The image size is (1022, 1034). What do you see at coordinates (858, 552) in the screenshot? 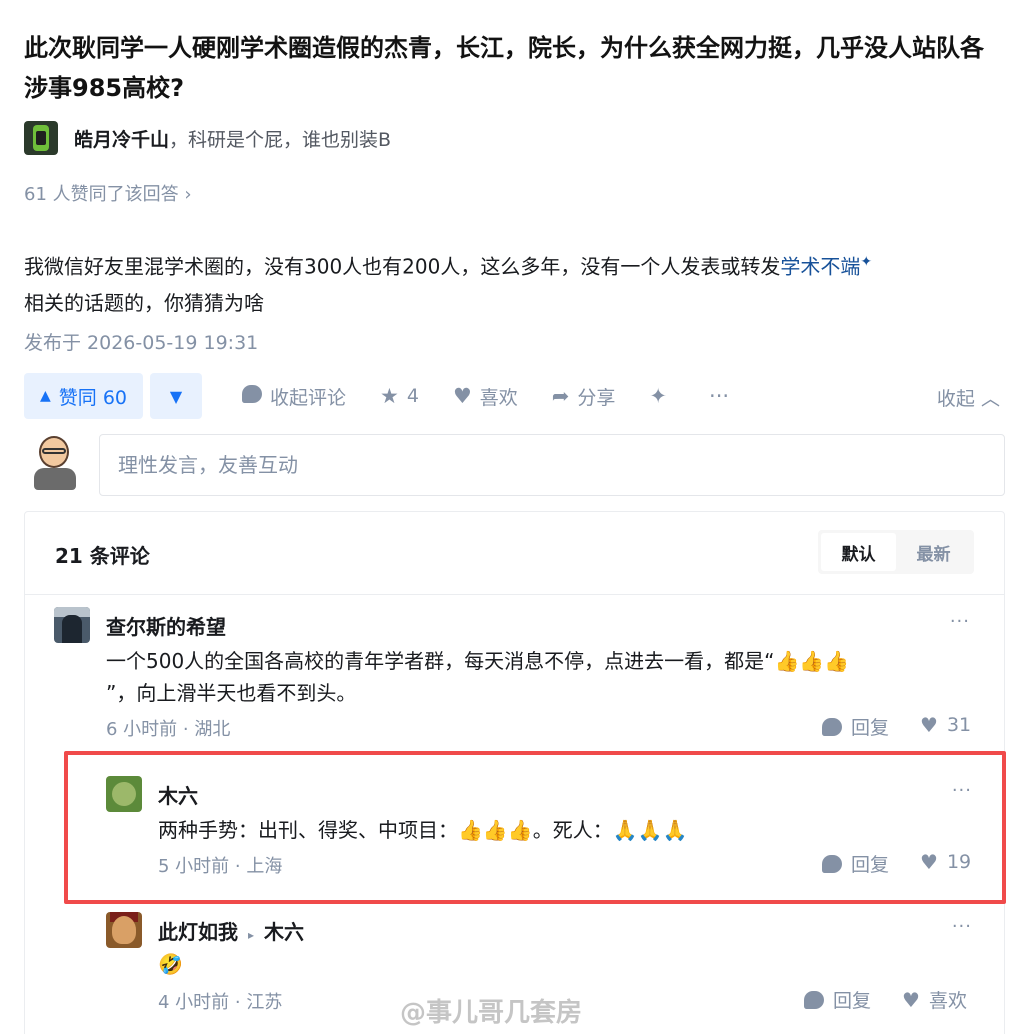
I see `sort-default-tab: 默认` at bounding box center [858, 552].